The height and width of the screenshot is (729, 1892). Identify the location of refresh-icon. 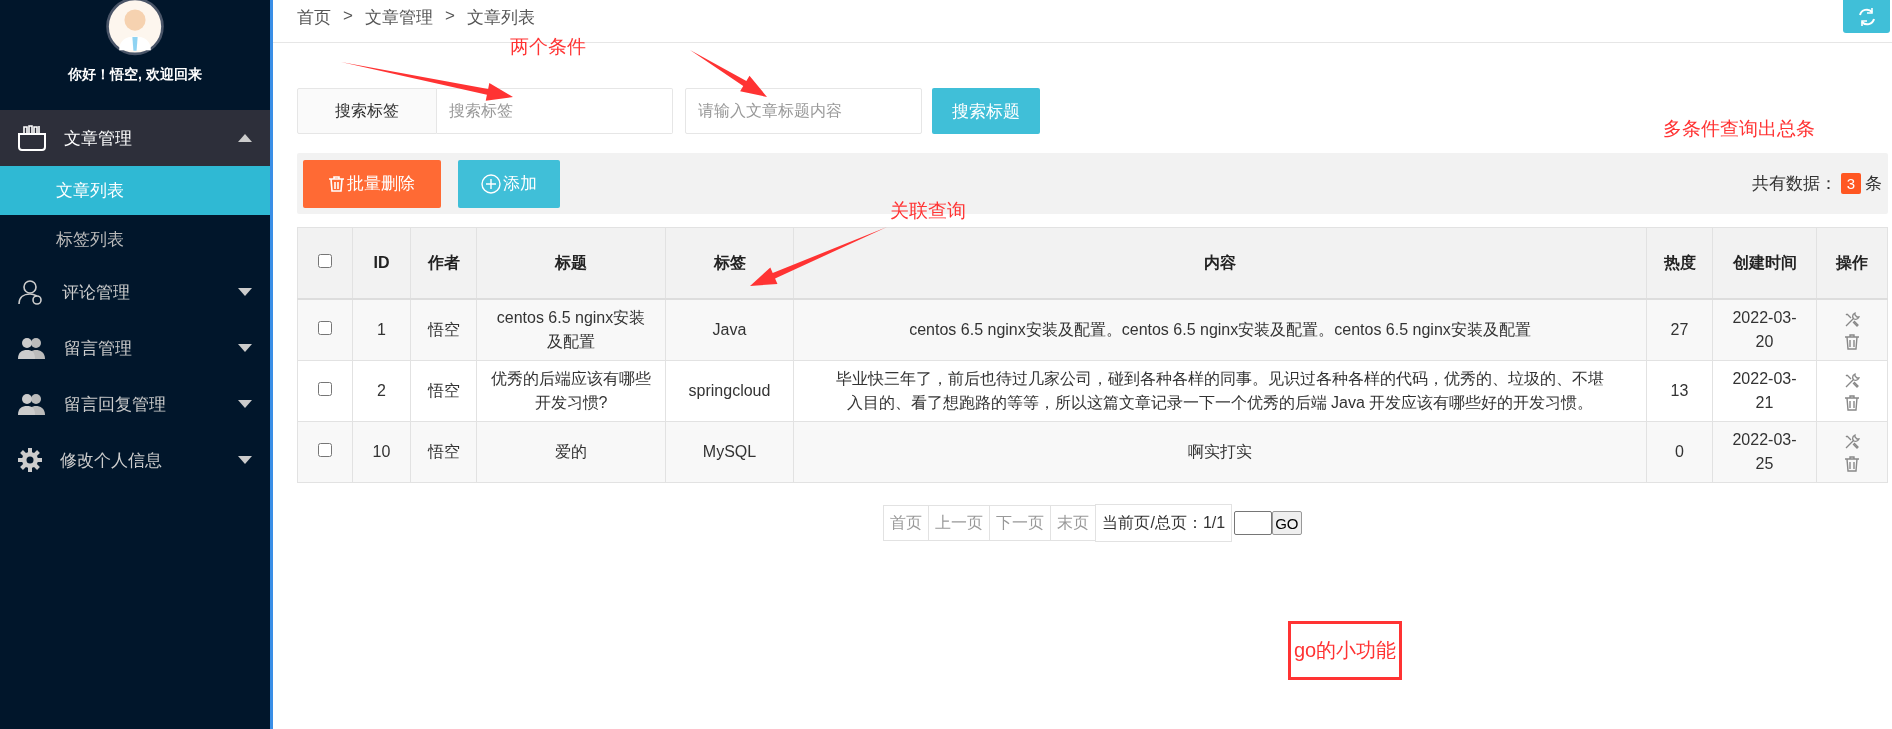
(1866, 16).